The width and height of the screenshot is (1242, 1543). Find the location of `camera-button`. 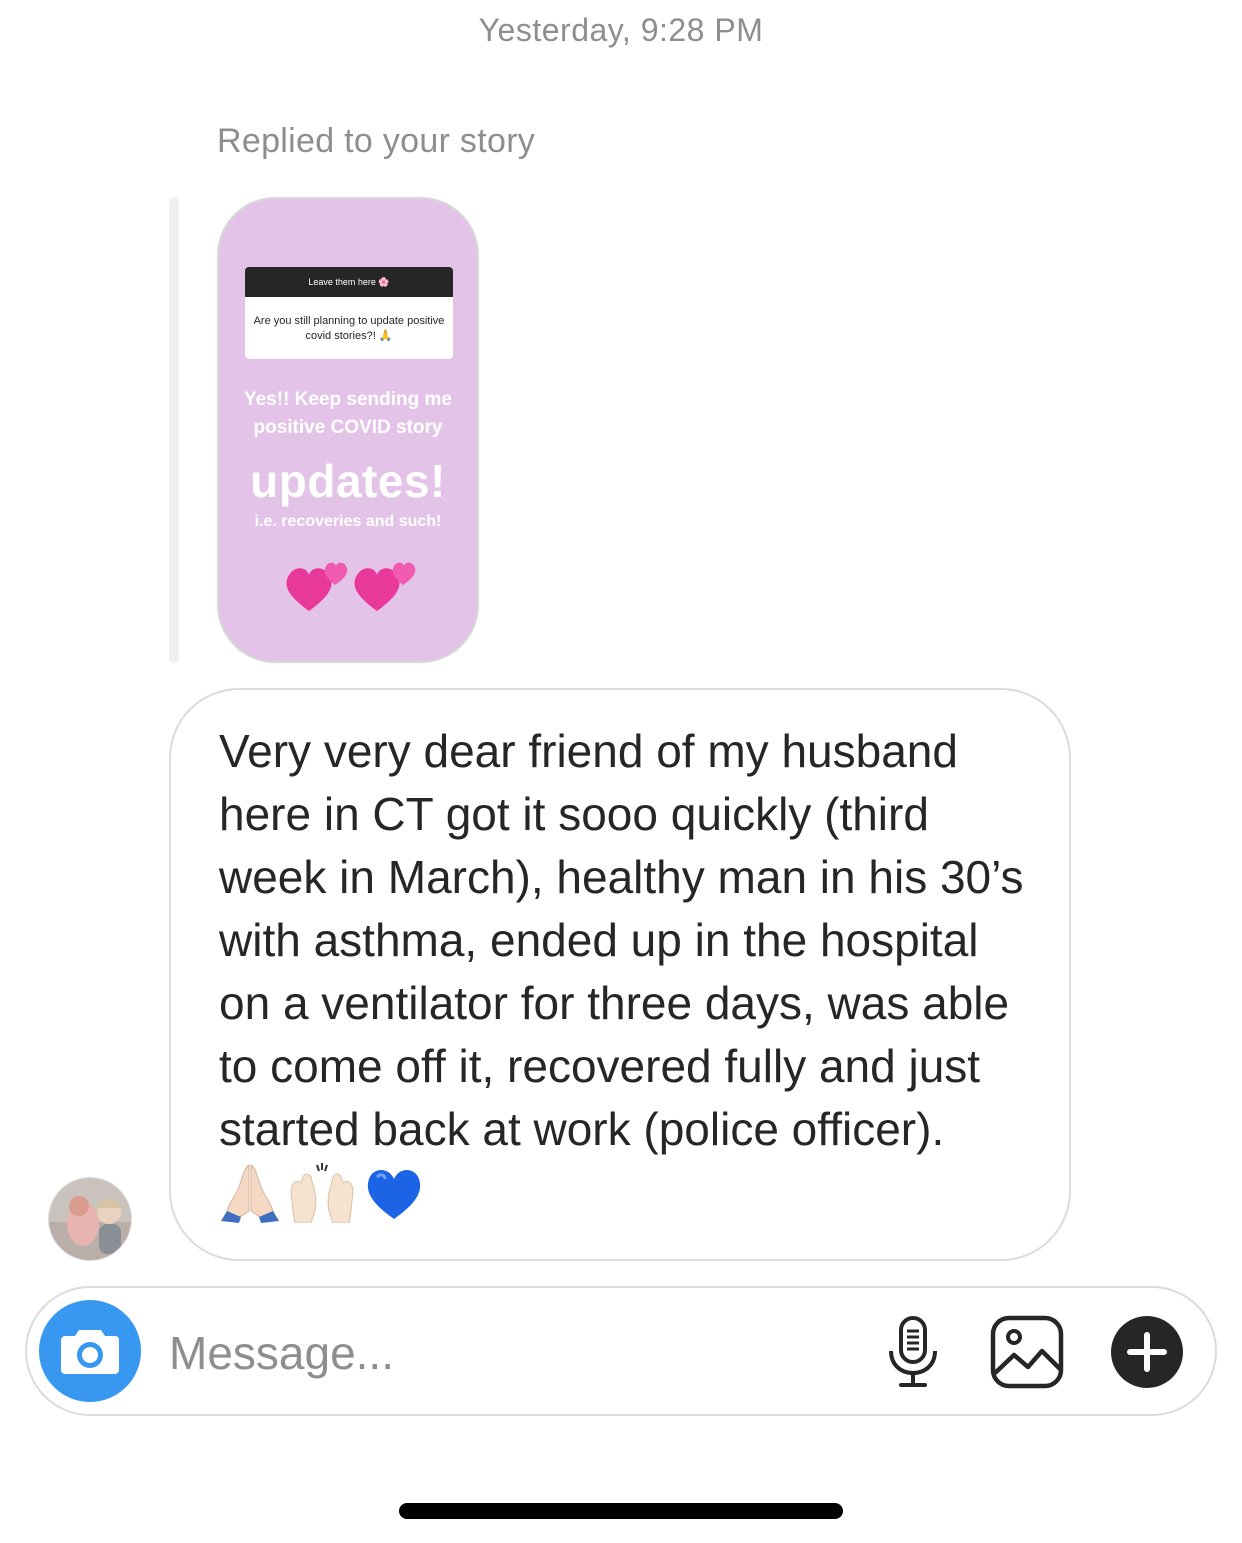

camera-button is located at coordinates (90, 1351).